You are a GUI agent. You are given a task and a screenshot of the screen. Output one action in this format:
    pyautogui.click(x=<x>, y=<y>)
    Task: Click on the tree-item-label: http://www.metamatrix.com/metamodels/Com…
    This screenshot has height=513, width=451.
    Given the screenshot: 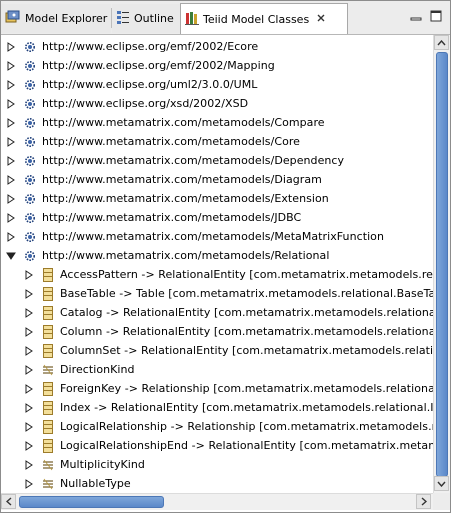 What is the action you would take?
    pyautogui.click(x=183, y=122)
    